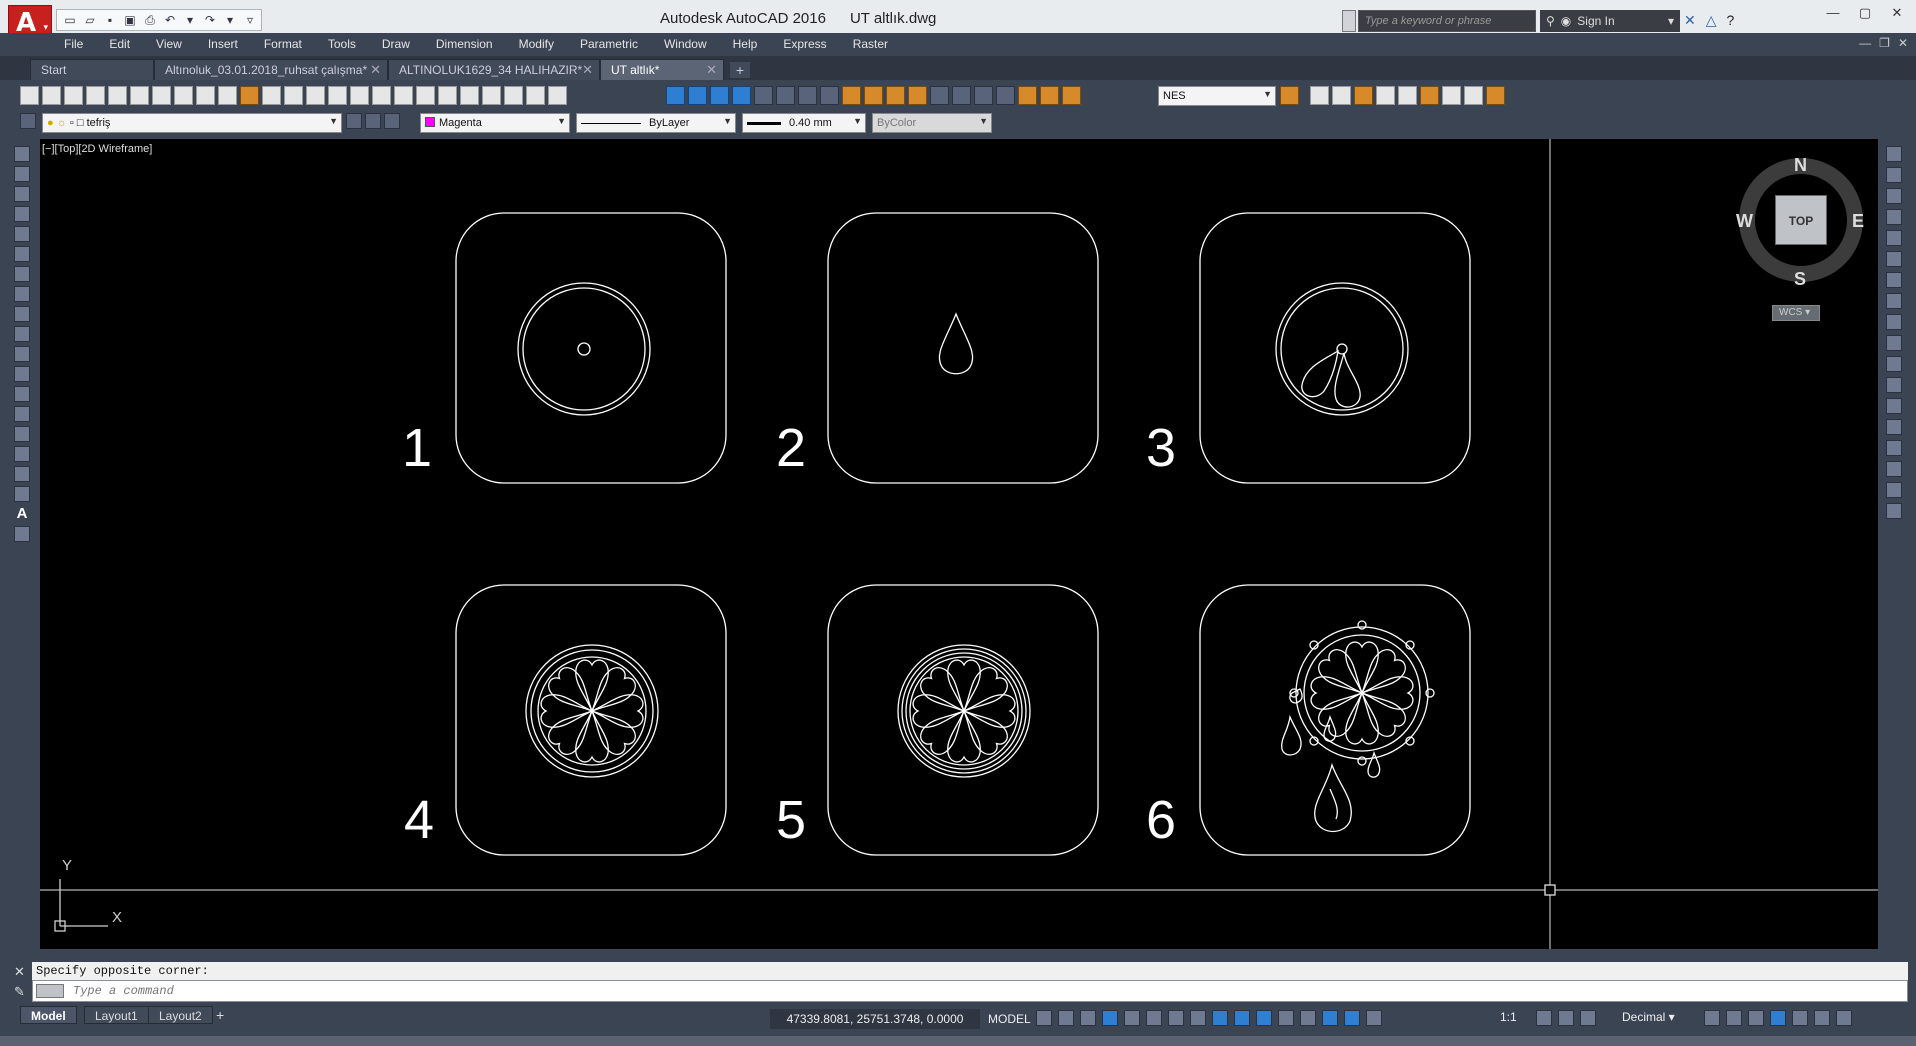 This screenshot has width=1916, height=1046. I want to click on tab-start: Start, so click(92, 69).